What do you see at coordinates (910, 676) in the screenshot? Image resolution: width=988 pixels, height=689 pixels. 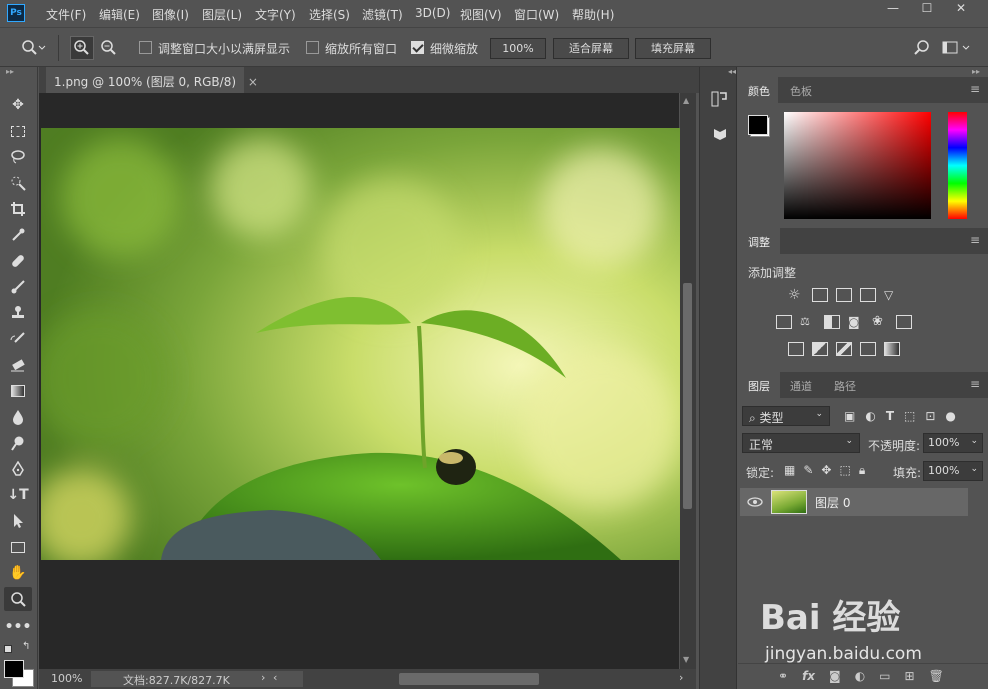 I see `new-layer-icon: ⊞` at bounding box center [910, 676].